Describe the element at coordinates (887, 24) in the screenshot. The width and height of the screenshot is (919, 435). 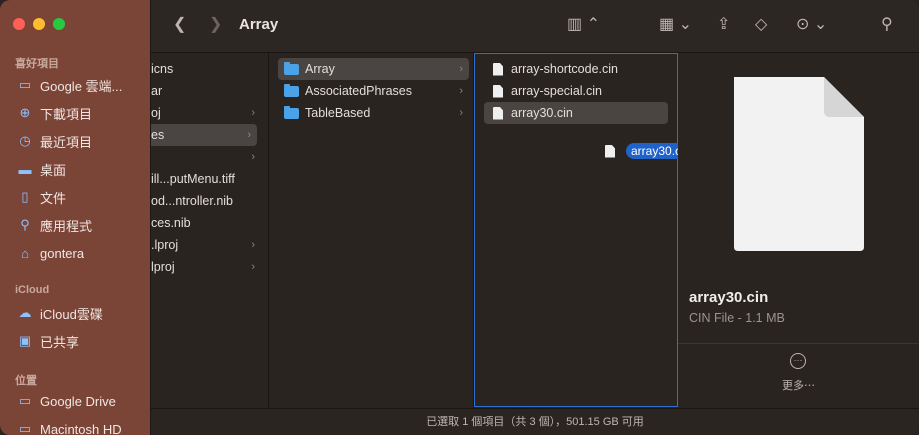
I see `search-icon: ⚲` at that location.